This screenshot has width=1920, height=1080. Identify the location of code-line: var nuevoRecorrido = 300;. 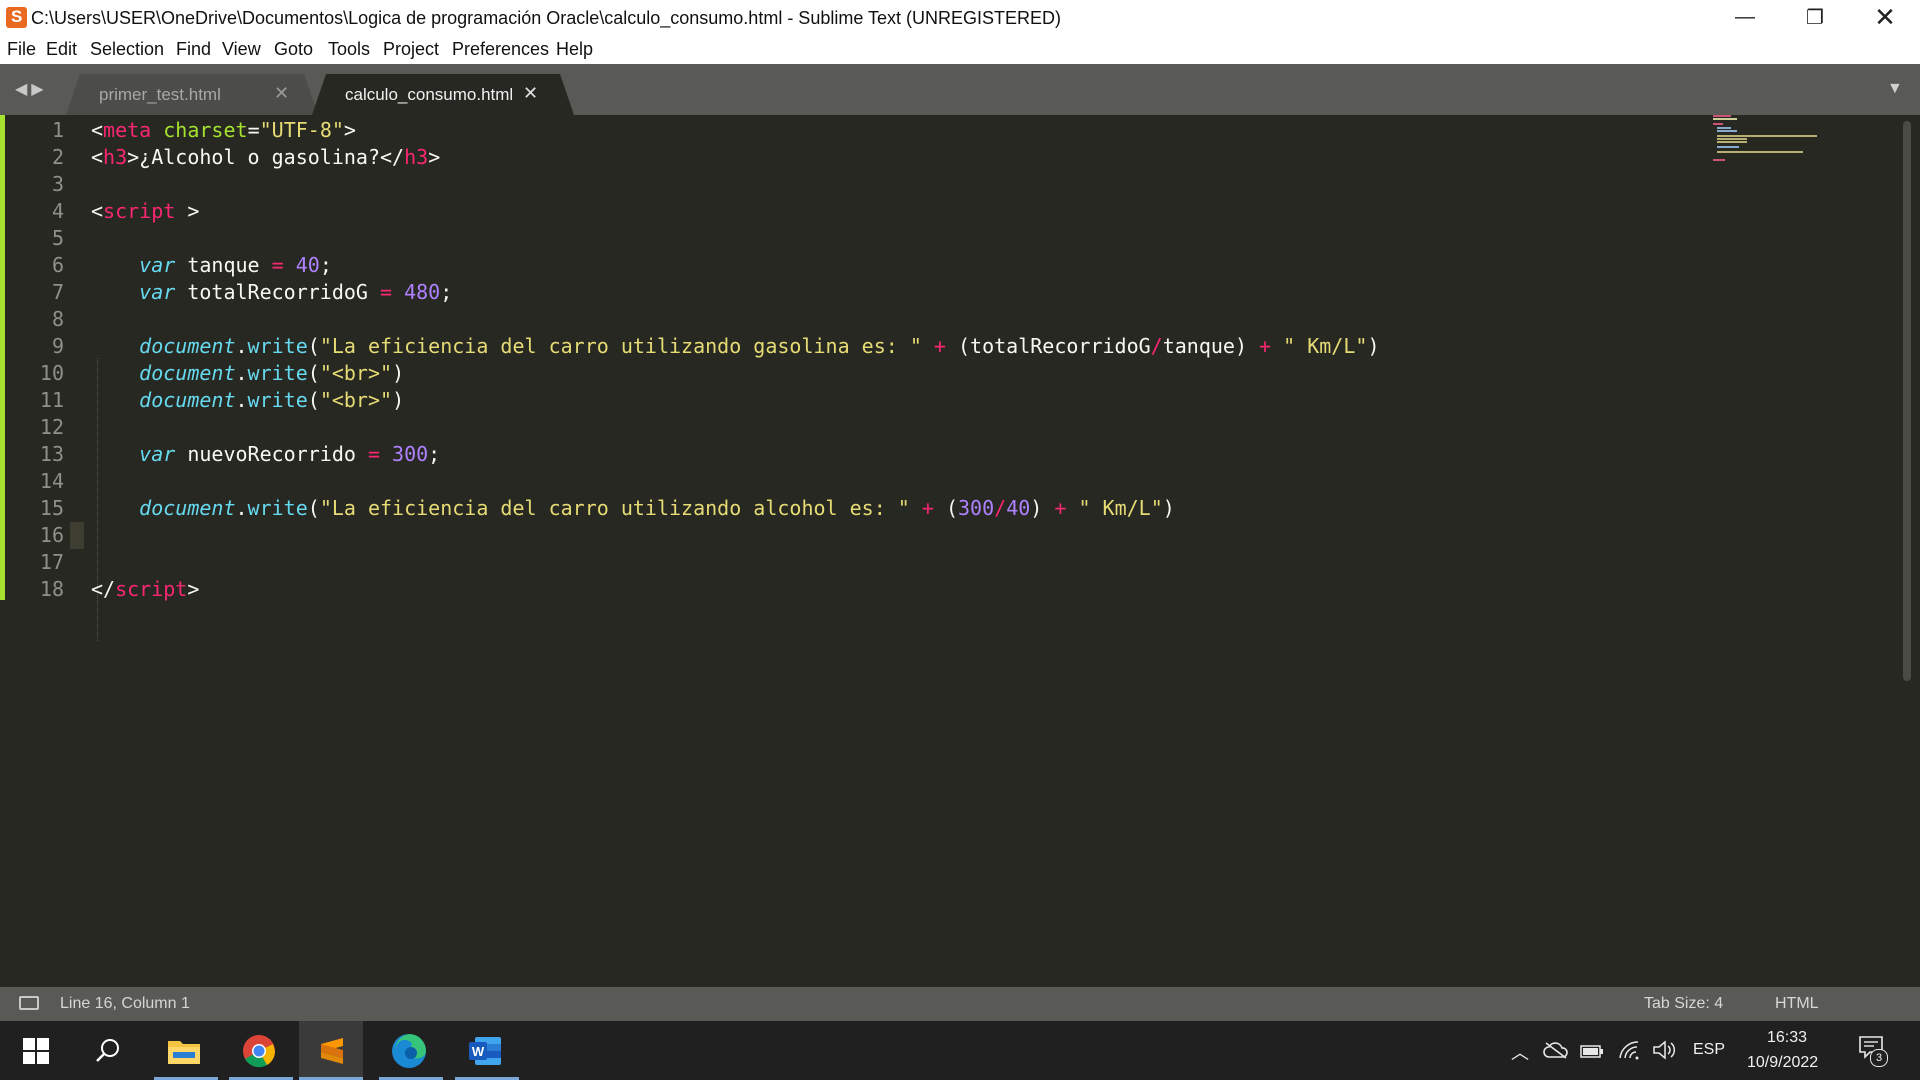
(265, 454).